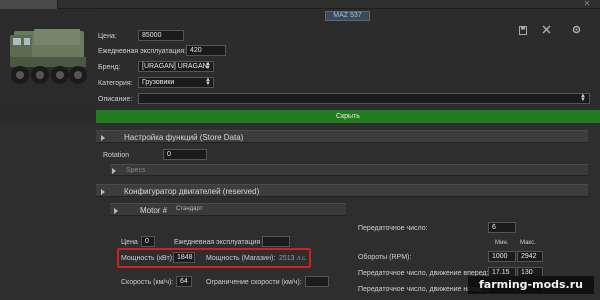 The image size is (600, 300). I want to click on specs-arrow-icon, so click(114, 171).